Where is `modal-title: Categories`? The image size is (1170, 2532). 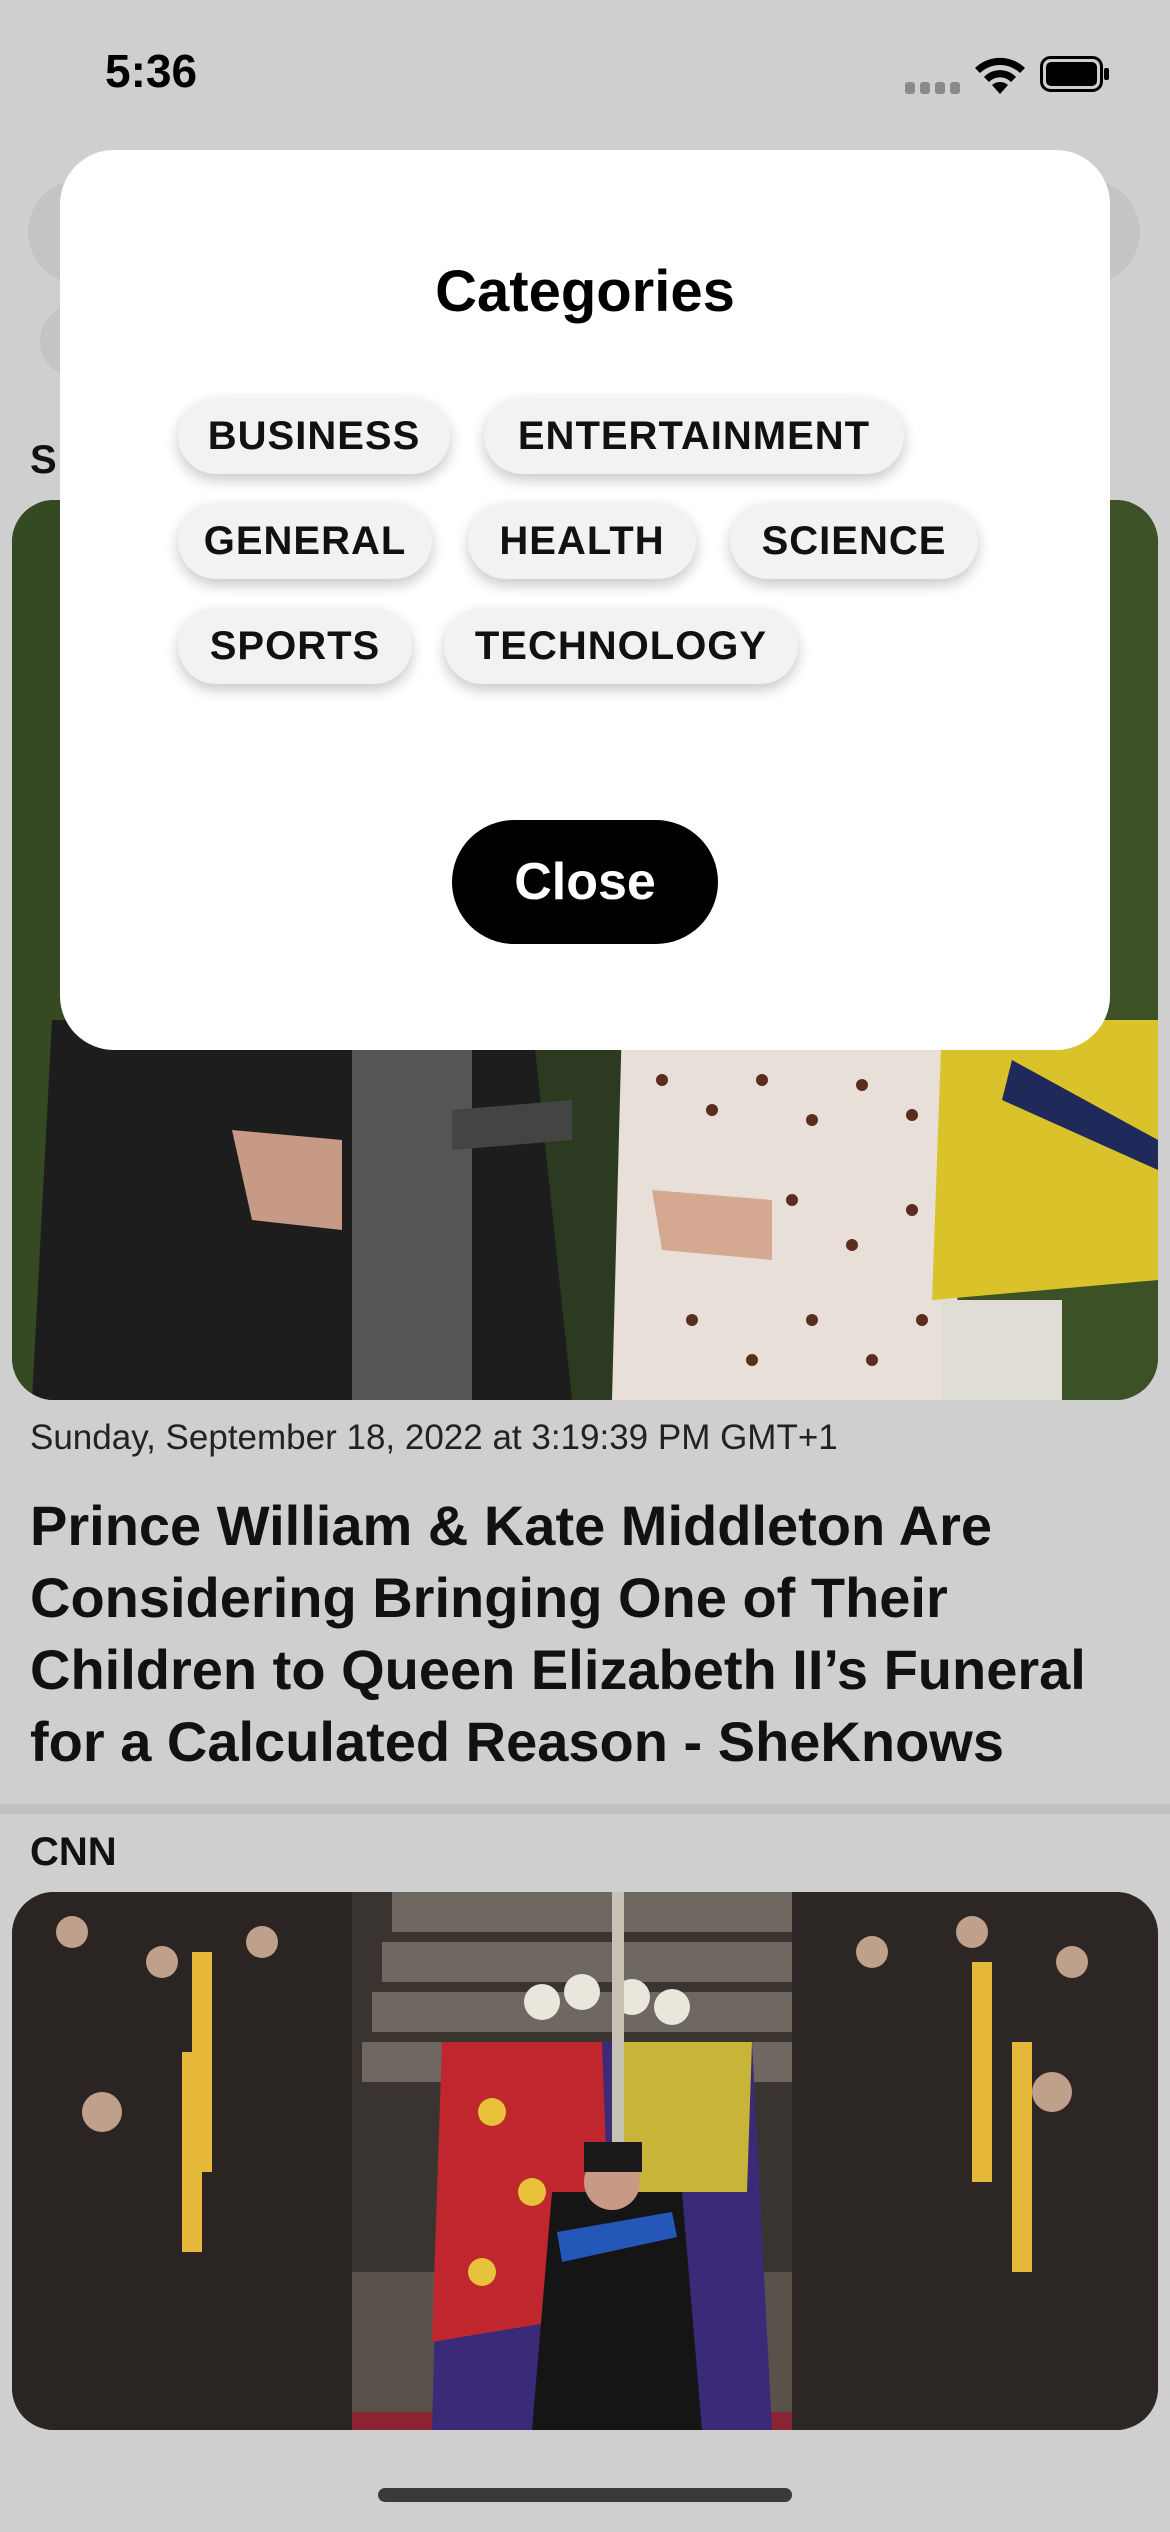
modal-title: Categories is located at coordinates (585, 291).